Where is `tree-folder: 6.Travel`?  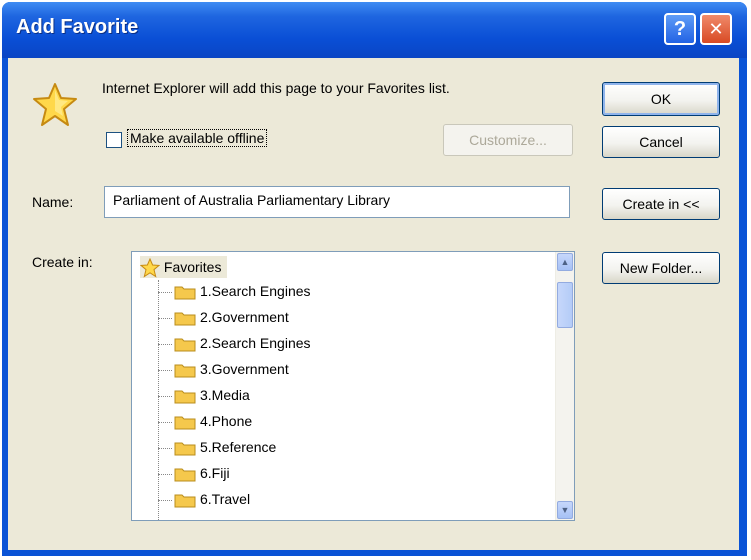
tree-folder: 6.Travel is located at coordinates (204, 499).